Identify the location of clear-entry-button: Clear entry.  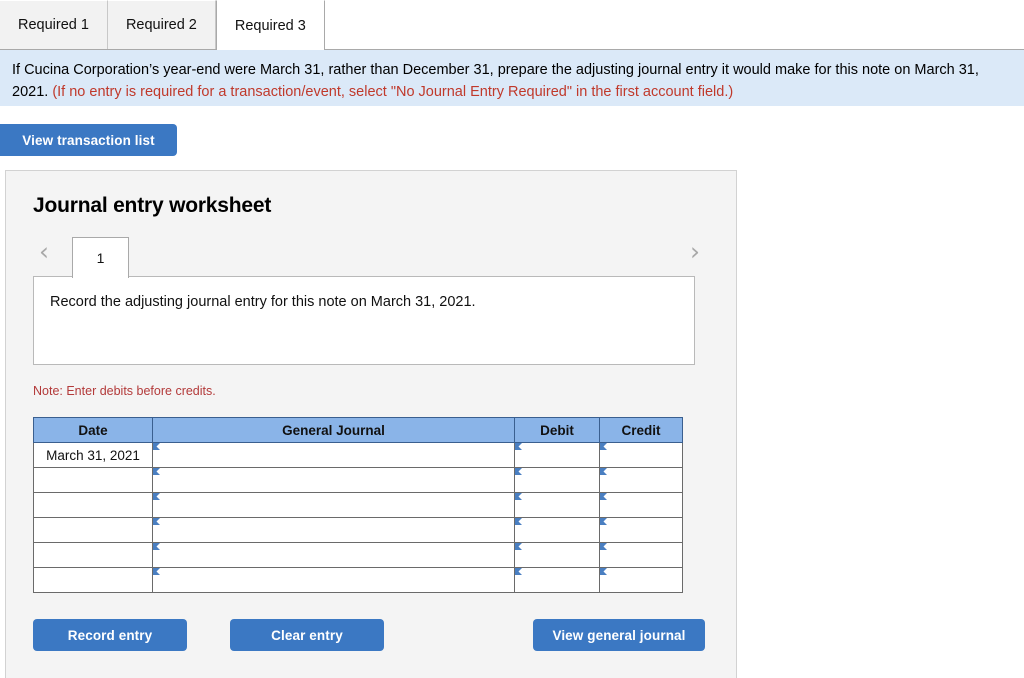
(307, 635).